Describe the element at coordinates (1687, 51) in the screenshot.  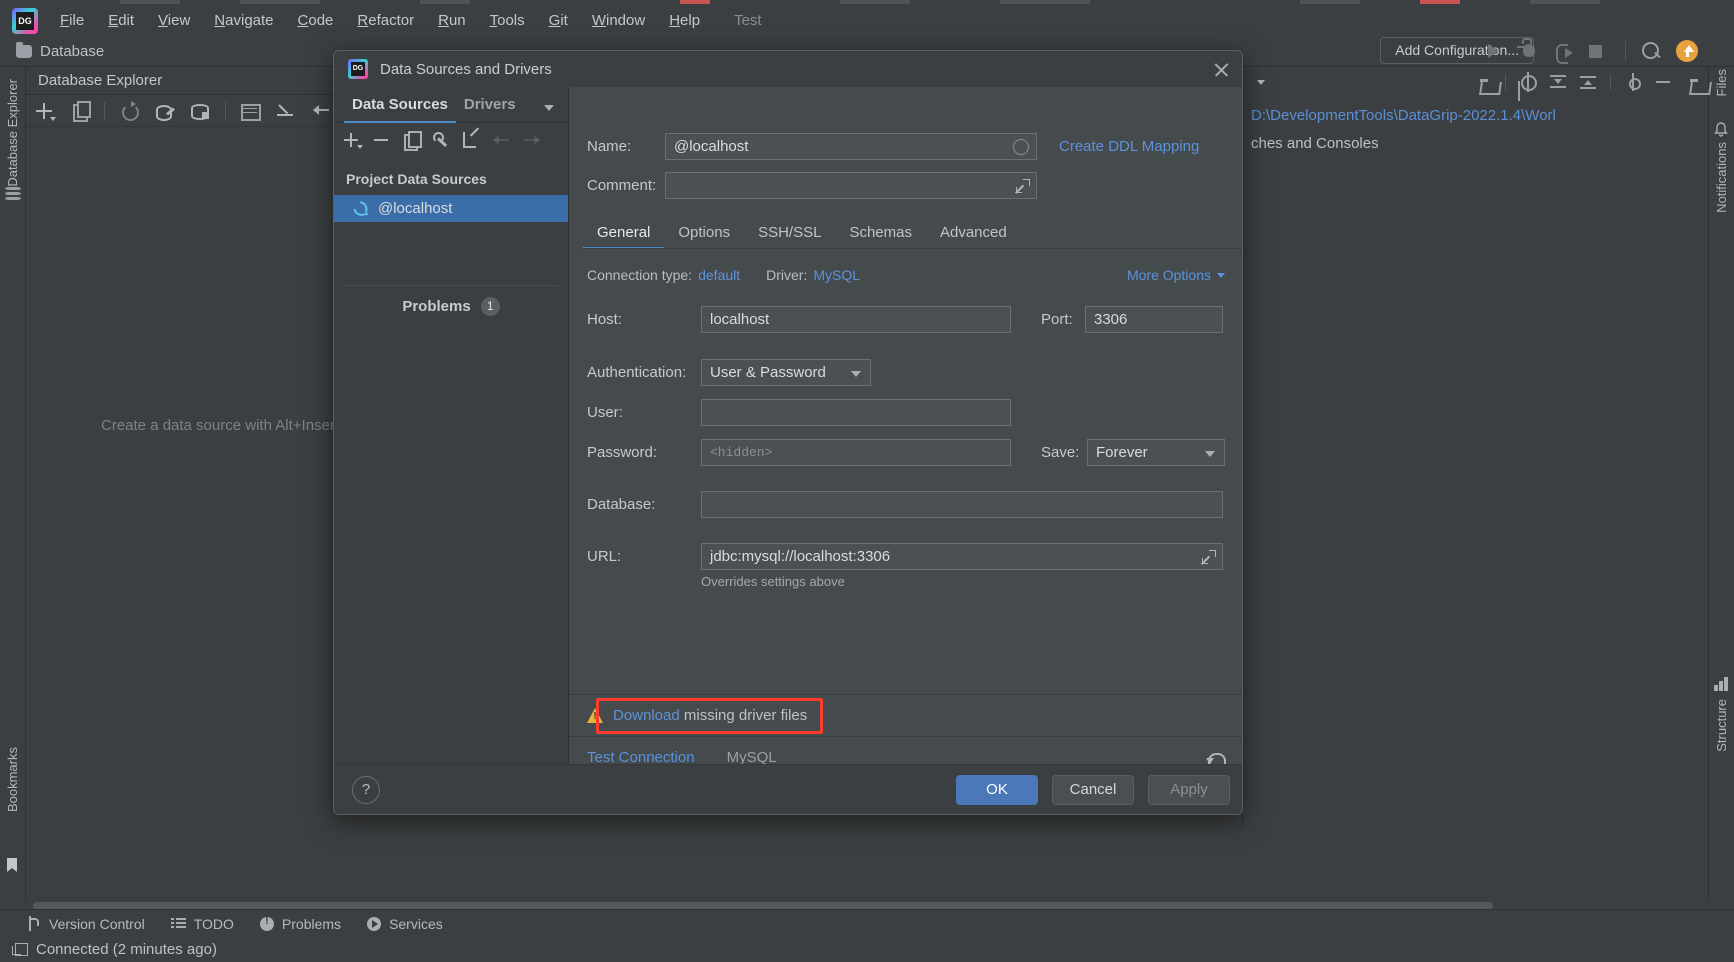
I see `update-icon` at that location.